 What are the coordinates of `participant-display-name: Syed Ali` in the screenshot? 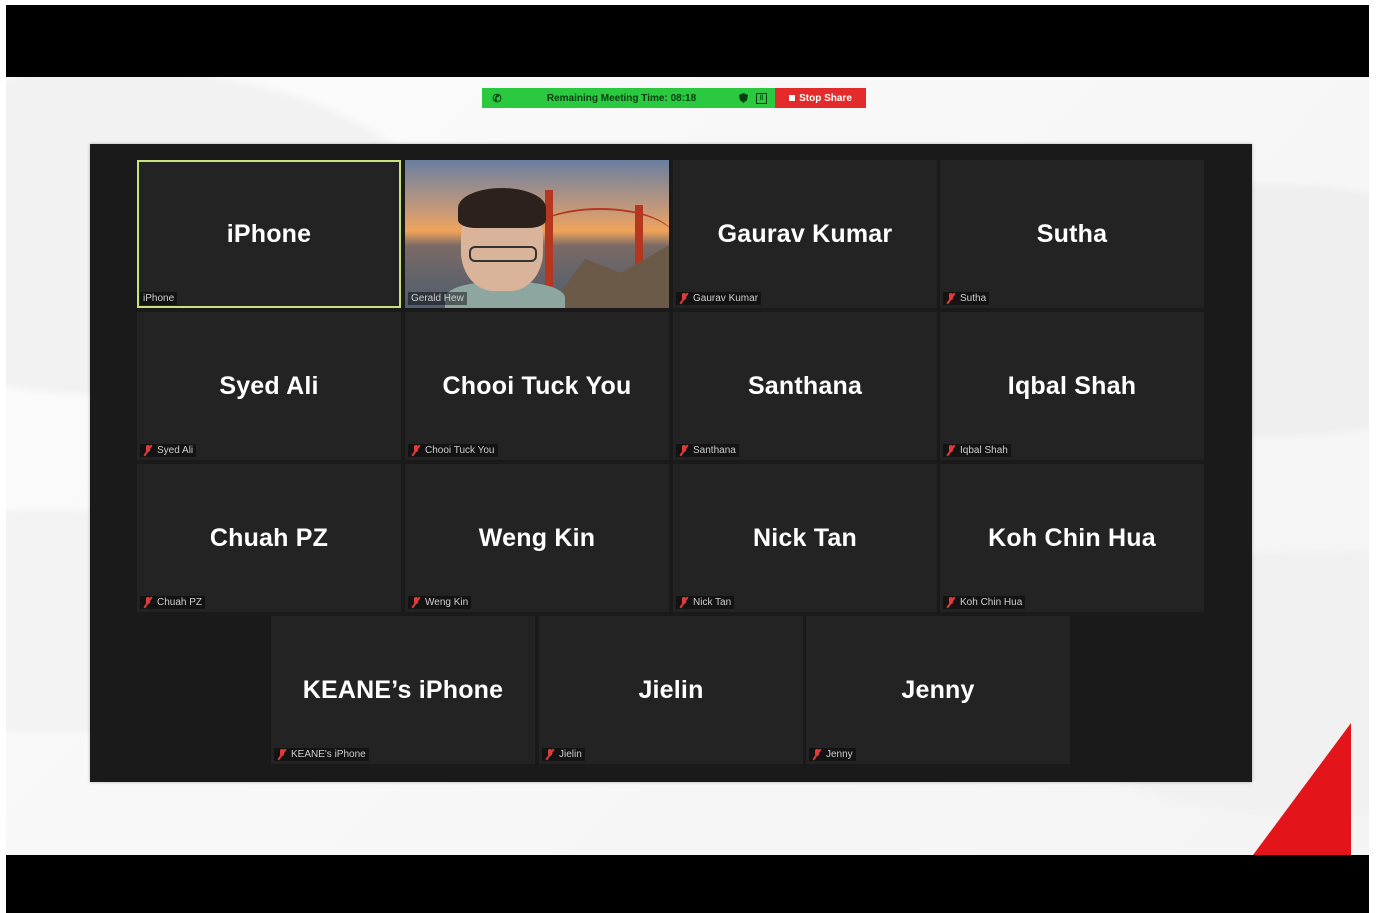 It's located at (269, 386).